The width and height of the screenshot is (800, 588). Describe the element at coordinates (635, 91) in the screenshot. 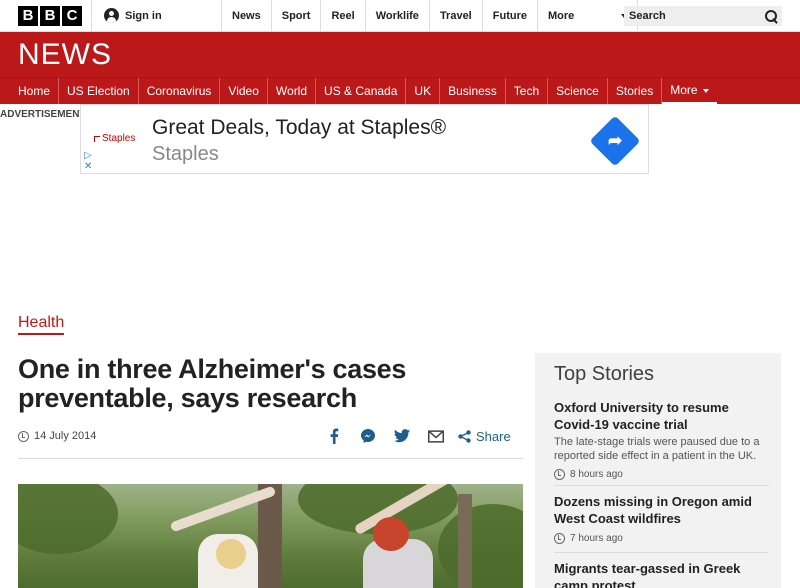

I see `news-nav-stories: Stories` at that location.